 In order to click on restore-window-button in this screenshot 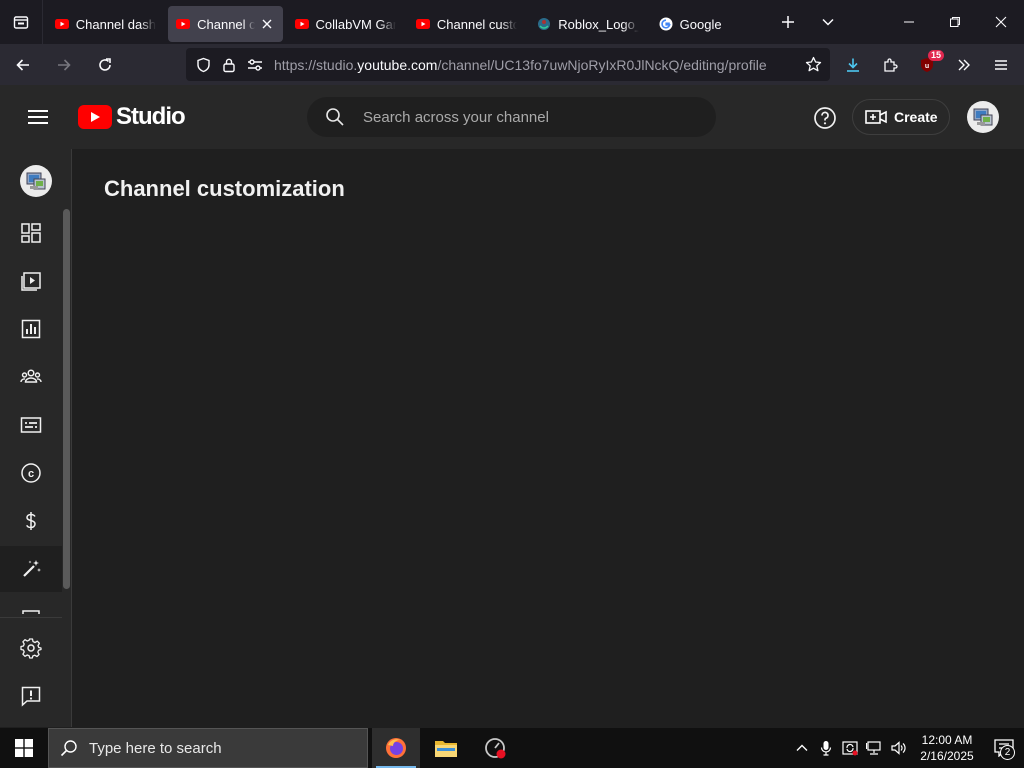, I will do `click(955, 22)`.